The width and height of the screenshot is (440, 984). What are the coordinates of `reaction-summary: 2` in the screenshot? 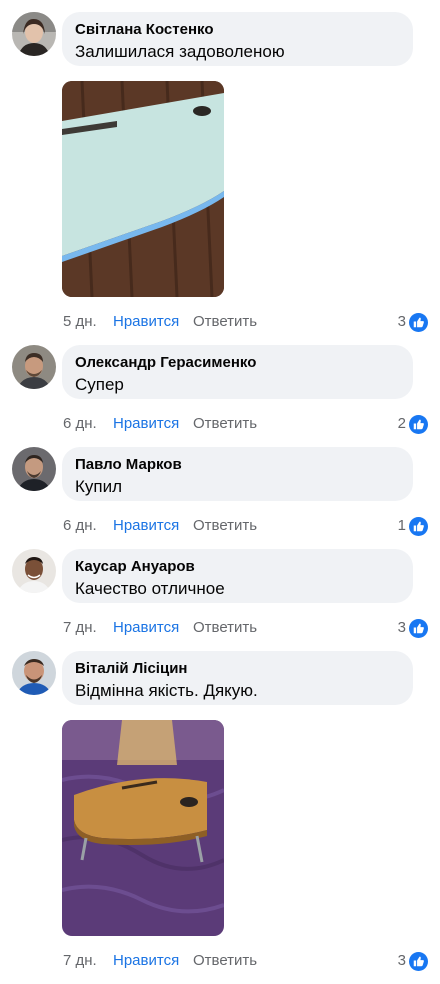 It's located at (413, 424).